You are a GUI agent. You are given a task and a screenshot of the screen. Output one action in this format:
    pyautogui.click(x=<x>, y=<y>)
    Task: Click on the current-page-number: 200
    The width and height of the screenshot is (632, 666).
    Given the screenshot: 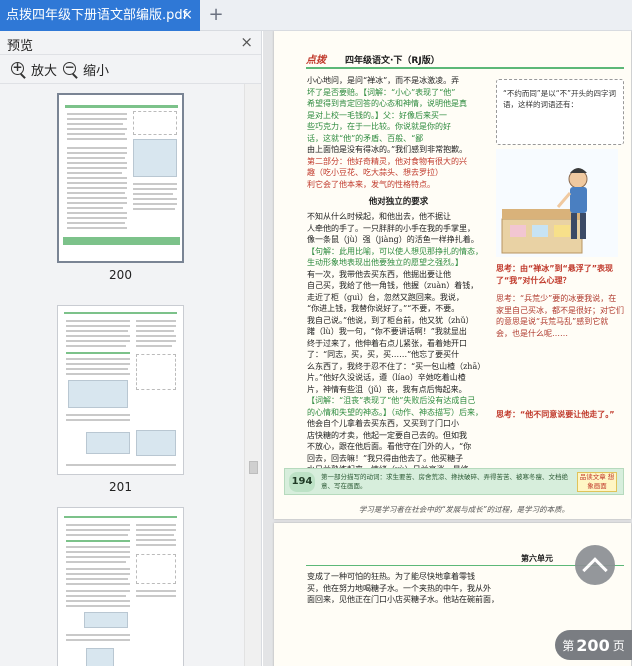 What is the action you would take?
    pyautogui.click(x=593, y=645)
    